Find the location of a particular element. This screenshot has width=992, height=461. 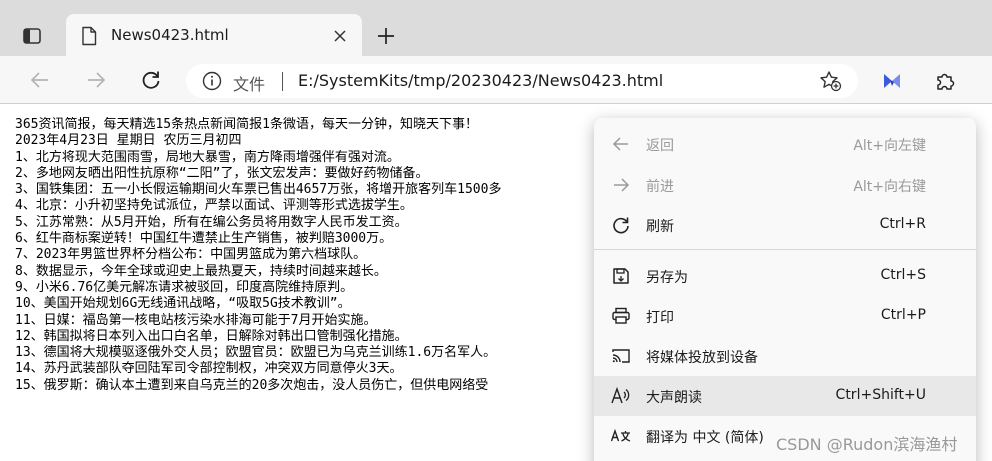

news-line: 5、江苏常熟：从5月开始，所有在编公务员将用数字人民币发工资。 is located at coordinates (211, 222).